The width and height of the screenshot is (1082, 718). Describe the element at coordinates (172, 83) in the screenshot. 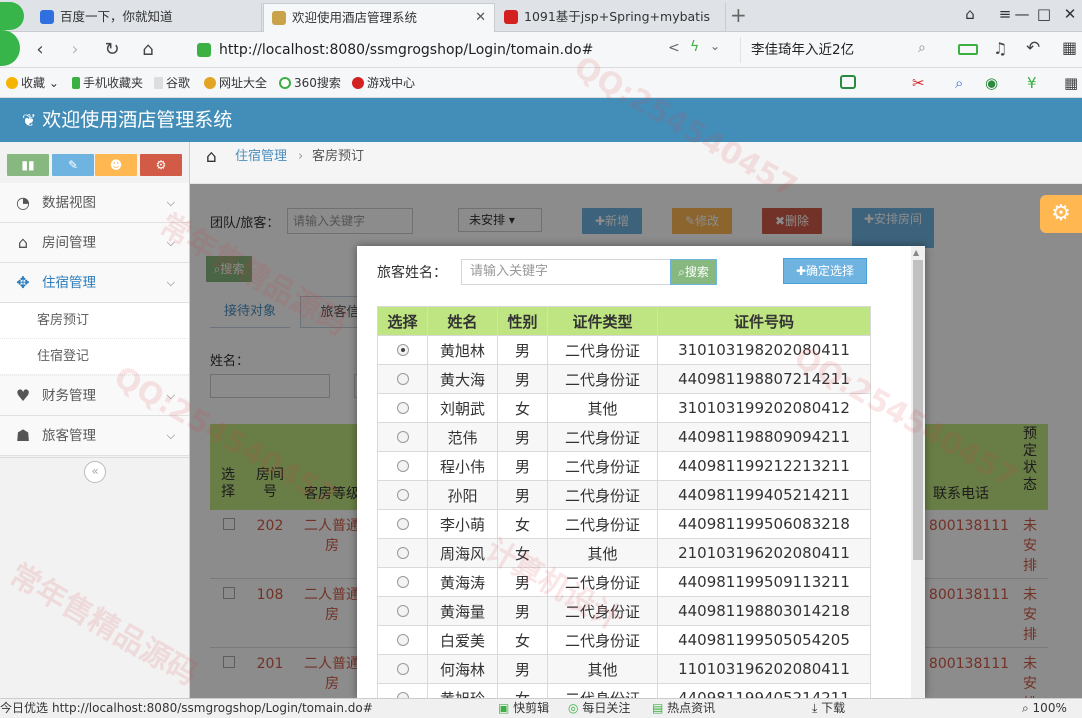

I see `bookmark-google: 谷歌` at that location.